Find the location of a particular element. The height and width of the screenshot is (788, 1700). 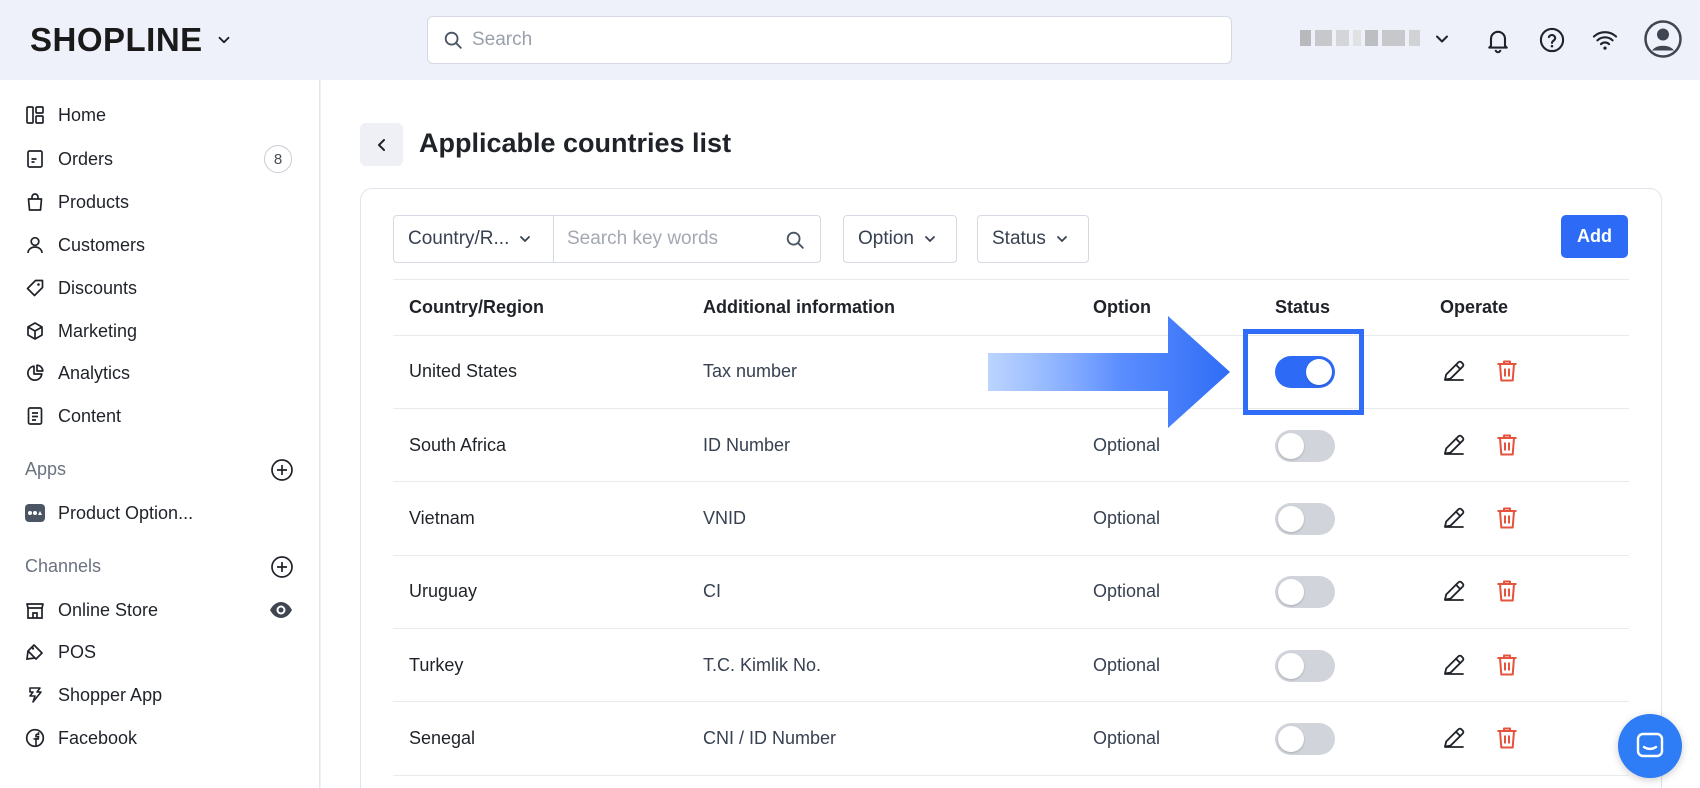

app-icon is located at coordinates (35, 513).